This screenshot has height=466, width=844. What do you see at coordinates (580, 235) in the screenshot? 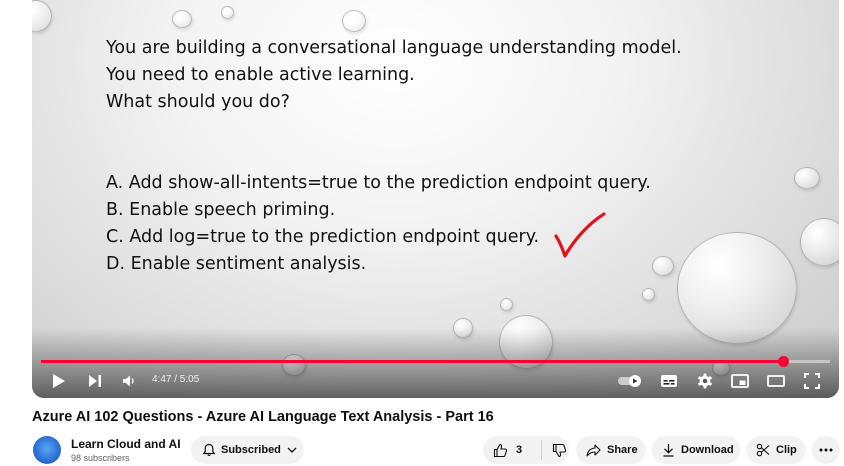
I see `checkmark-icon` at bounding box center [580, 235].